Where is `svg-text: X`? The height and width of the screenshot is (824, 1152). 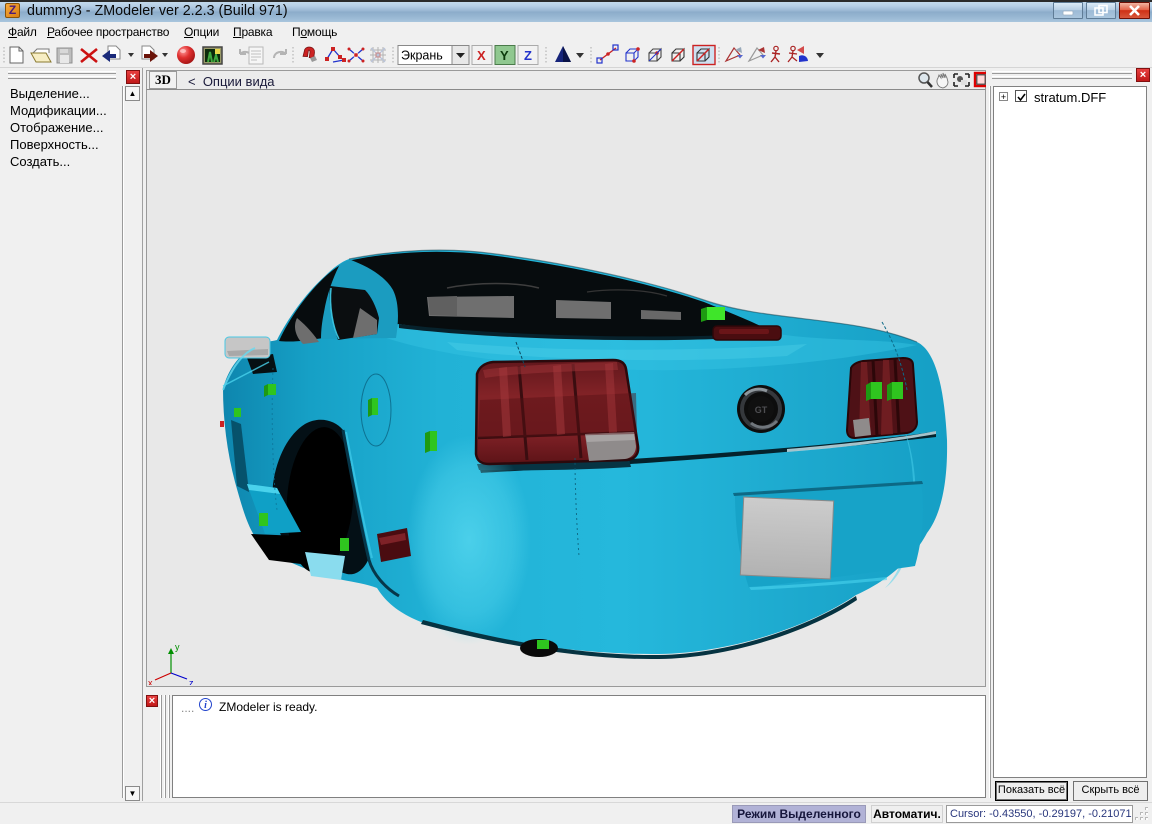 svg-text: X is located at coordinates (481, 55).